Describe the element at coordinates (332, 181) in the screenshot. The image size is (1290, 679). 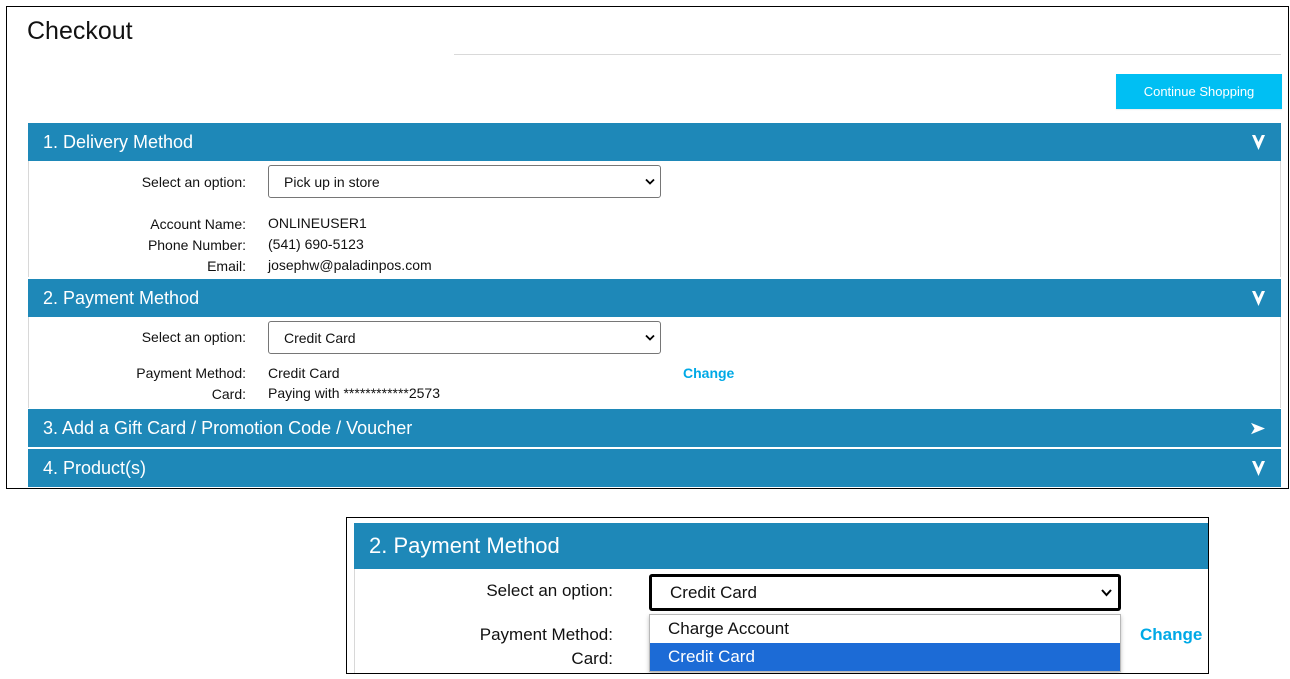
I see `delivery-method-selected-value: Pick up in store` at that location.